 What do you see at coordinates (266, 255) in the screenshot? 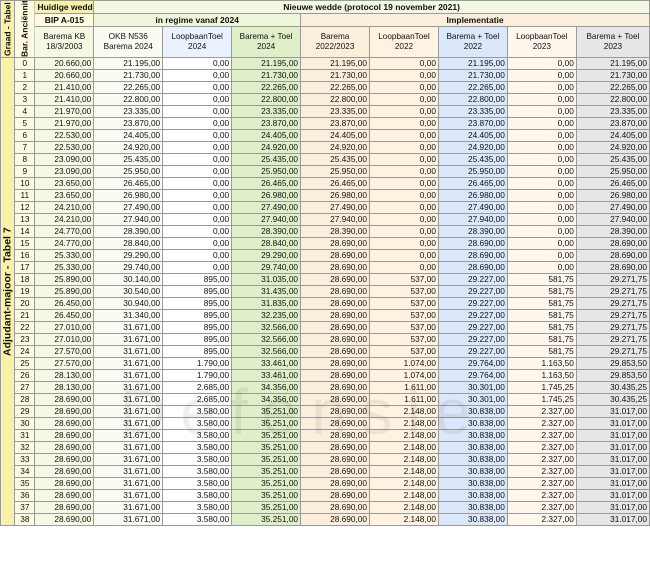
I see `value-cell: 29.290,00` at bounding box center [266, 255].